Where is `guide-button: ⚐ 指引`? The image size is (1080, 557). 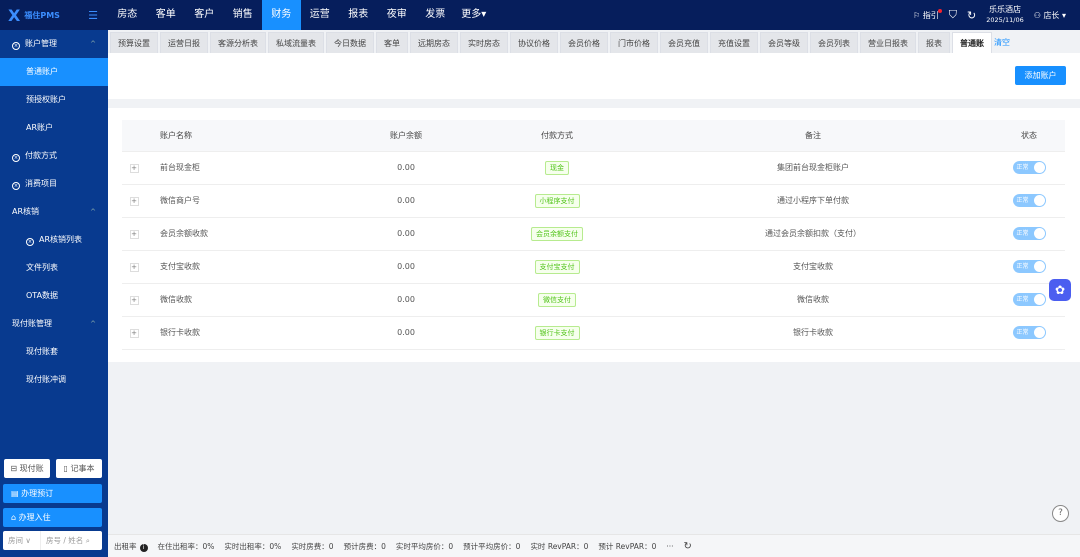 guide-button: ⚐ 指引 is located at coordinates (926, 15).